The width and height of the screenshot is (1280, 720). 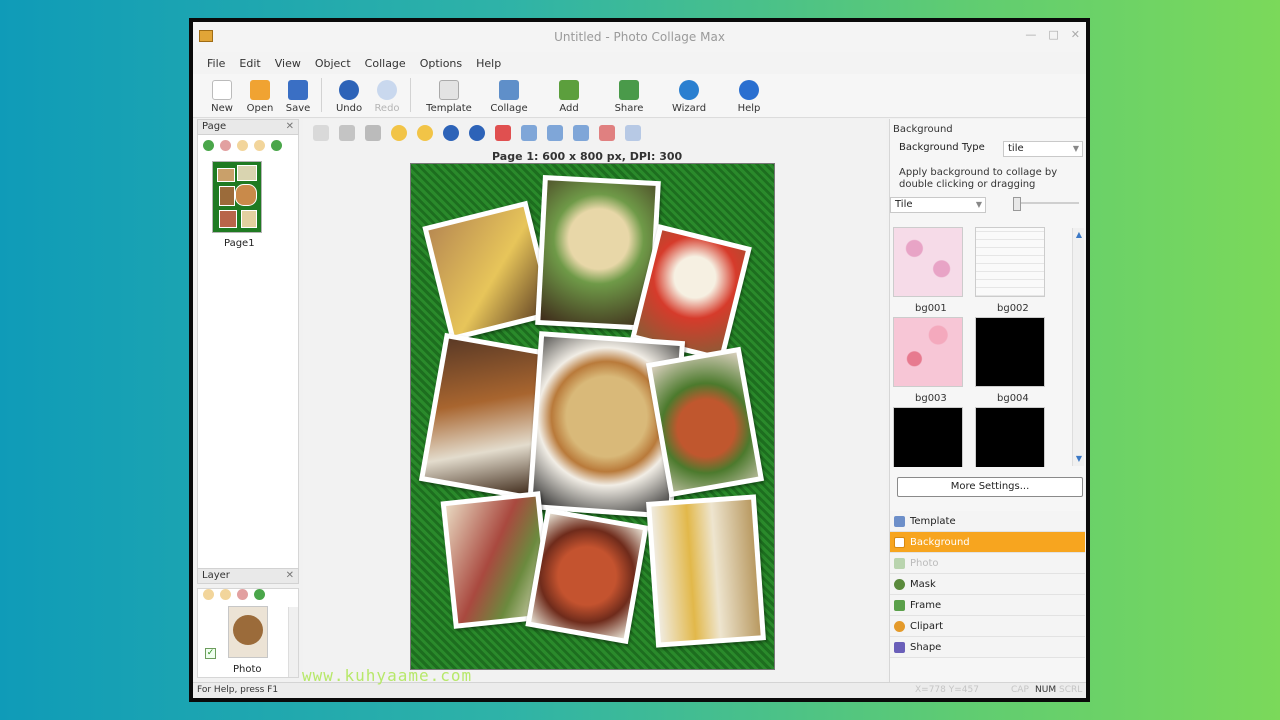 I want to click on info-icon, so click(x=633, y=133).